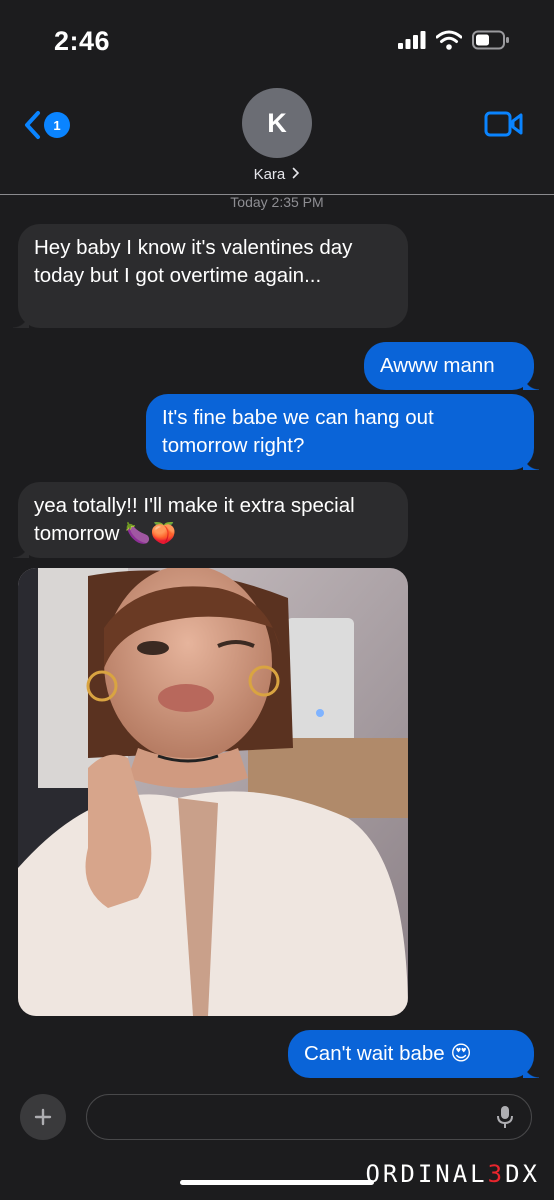  I want to click on contact-avatar: K, so click(277, 123).